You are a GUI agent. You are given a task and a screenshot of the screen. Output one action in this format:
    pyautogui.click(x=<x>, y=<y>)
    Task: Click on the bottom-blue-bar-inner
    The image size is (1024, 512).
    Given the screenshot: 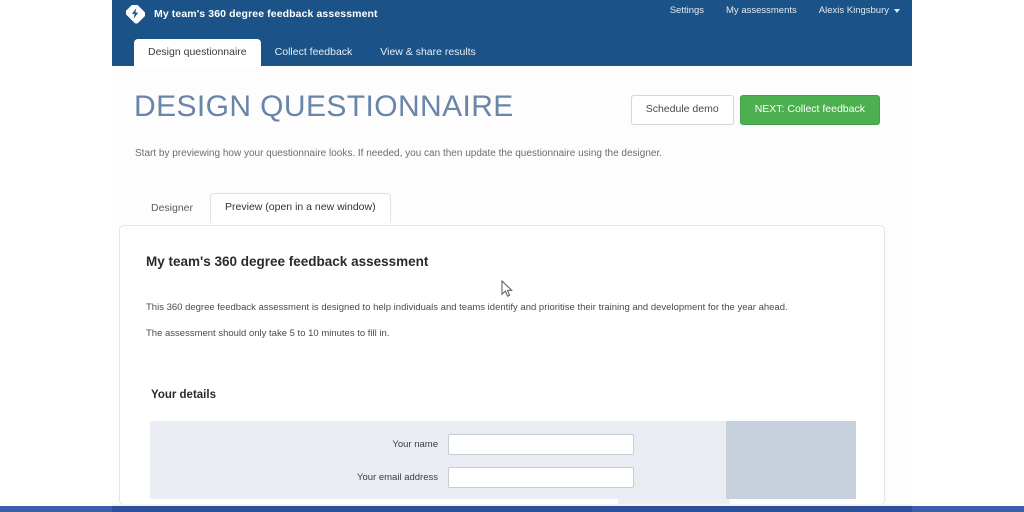 What is the action you would take?
    pyautogui.click(x=512, y=509)
    